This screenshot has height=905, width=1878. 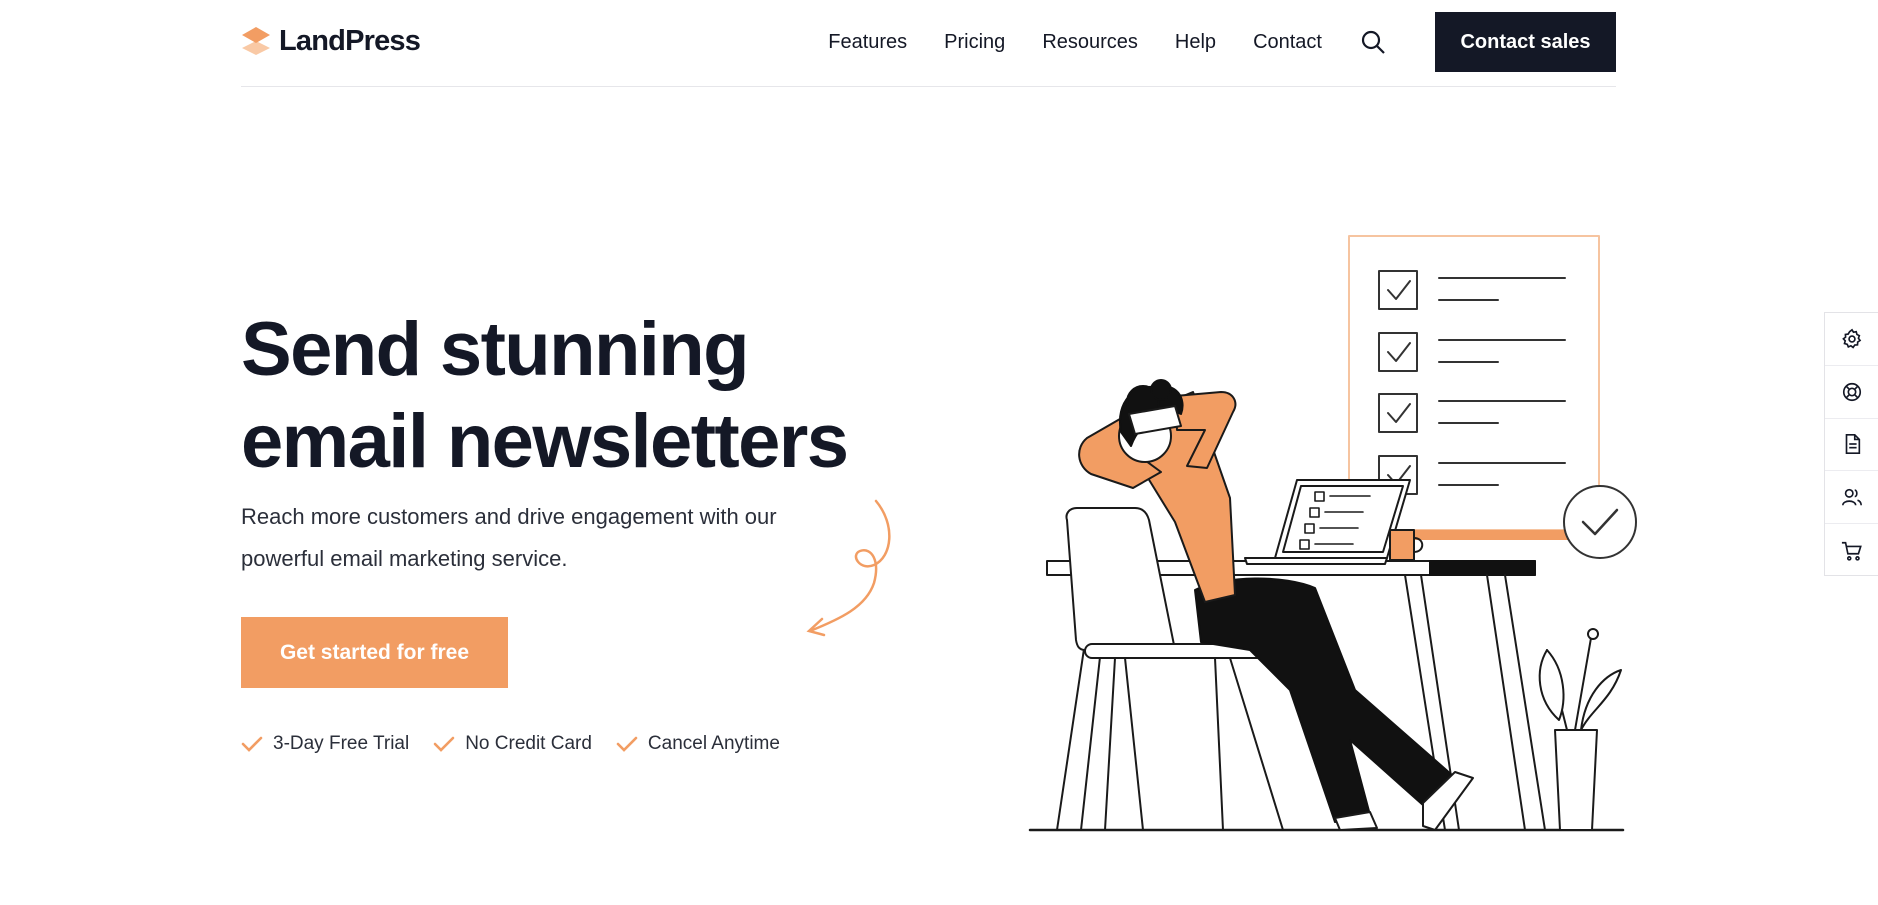 What do you see at coordinates (1195, 42) in the screenshot?
I see `nav-help: Help` at bounding box center [1195, 42].